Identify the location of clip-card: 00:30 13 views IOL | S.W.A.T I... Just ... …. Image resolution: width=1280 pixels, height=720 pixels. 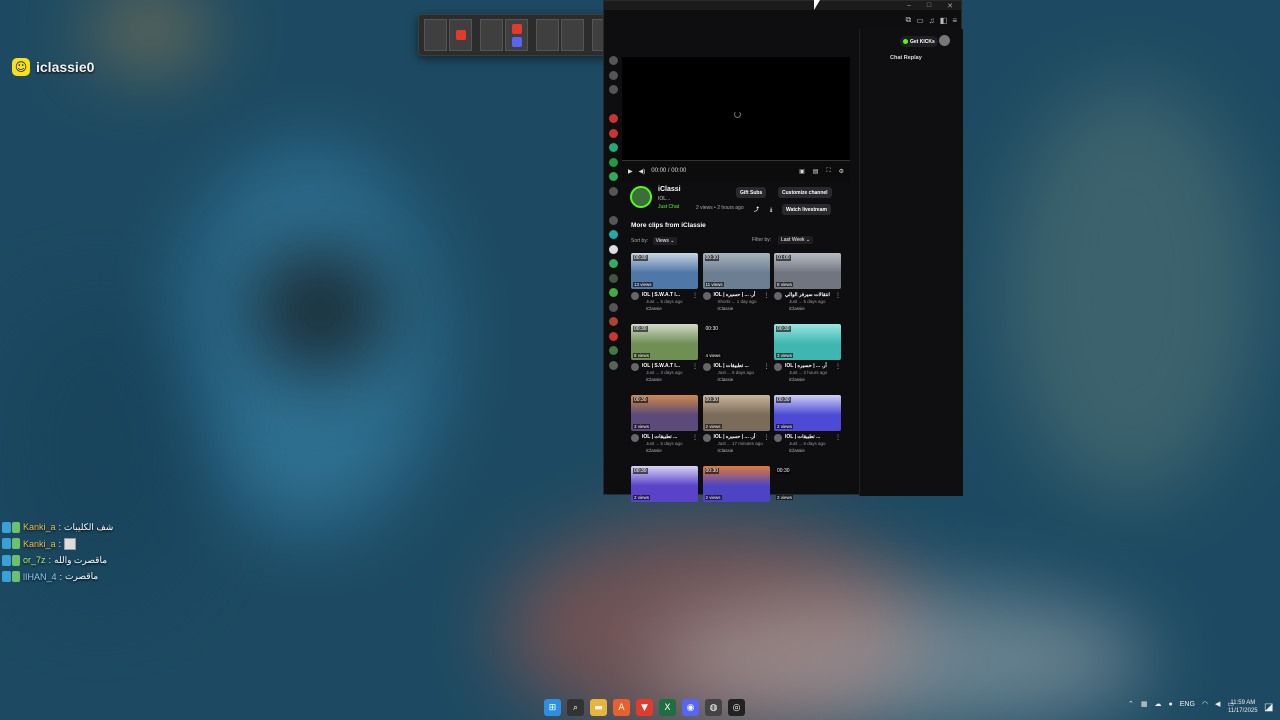
(664, 284).